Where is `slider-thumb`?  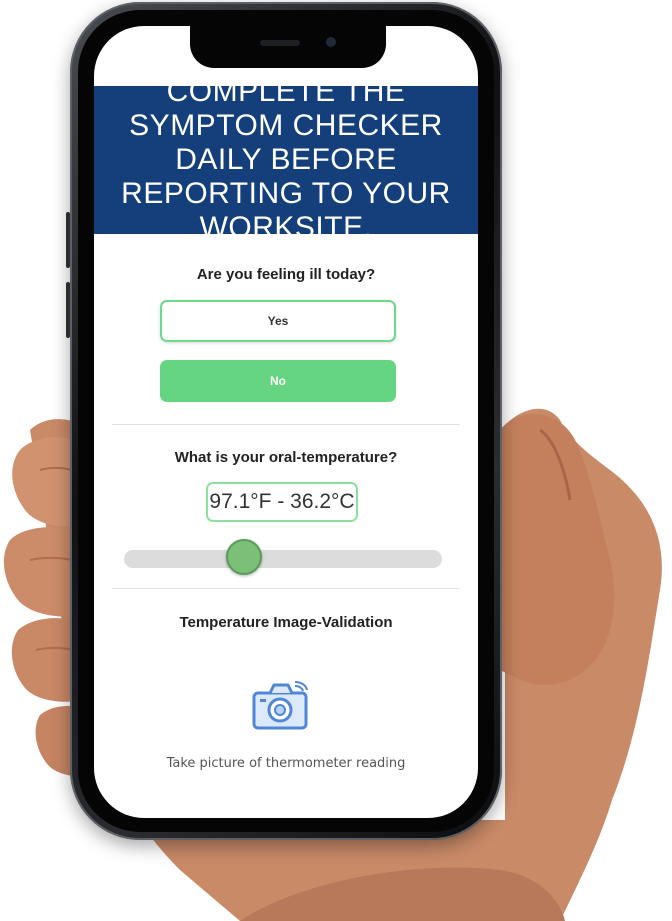 slider-thumb is located at coordinates (244, 557).